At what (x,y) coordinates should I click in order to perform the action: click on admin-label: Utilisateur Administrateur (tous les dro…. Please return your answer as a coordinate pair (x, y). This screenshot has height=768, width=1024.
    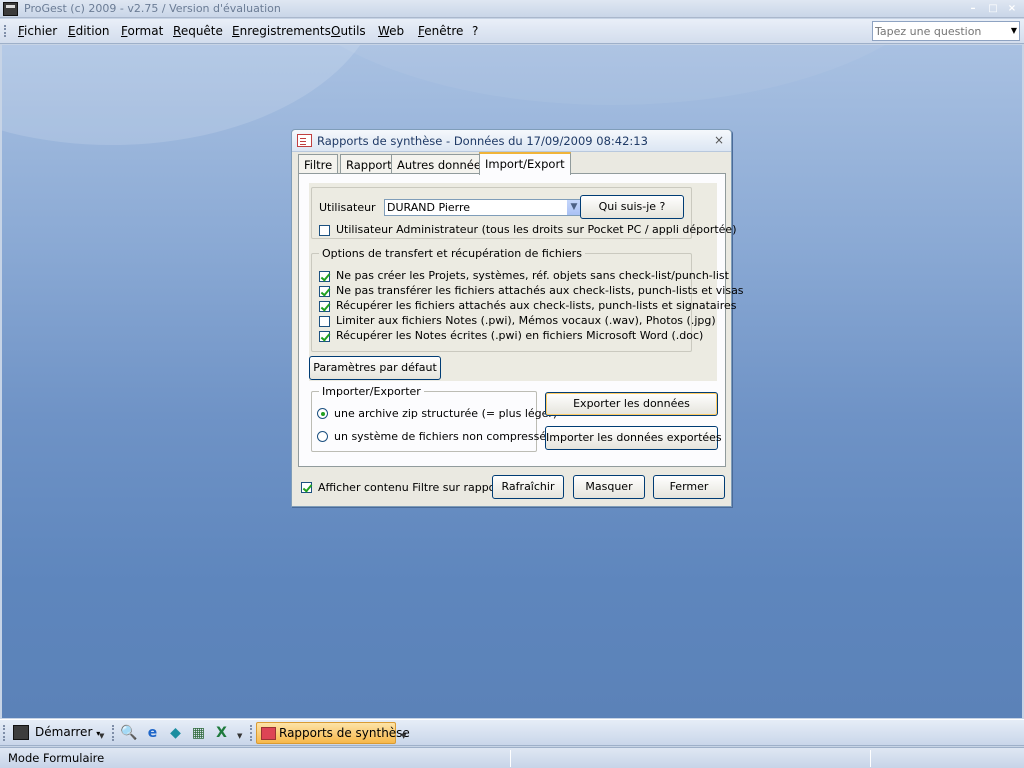
    Looking at the image, I should click on (536, 229).